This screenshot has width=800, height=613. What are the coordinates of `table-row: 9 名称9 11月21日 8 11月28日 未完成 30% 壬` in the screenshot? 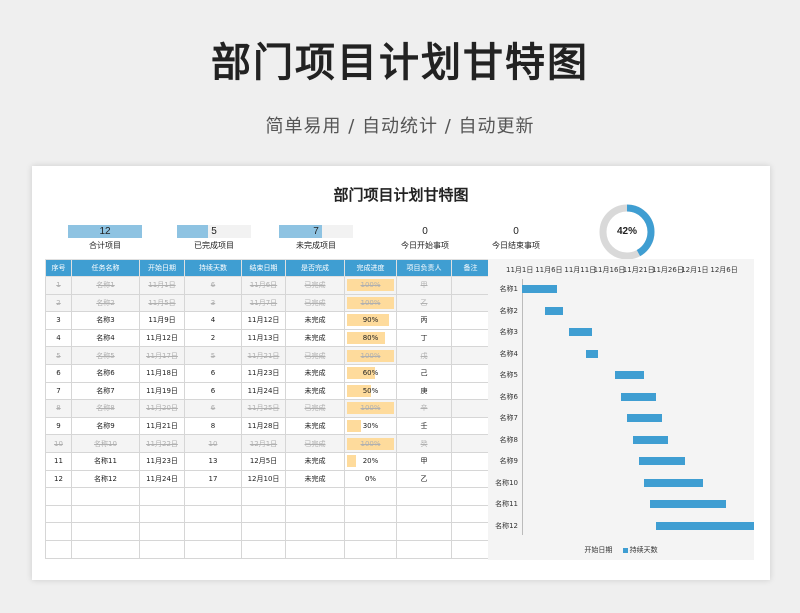 It's located at (267, 426).